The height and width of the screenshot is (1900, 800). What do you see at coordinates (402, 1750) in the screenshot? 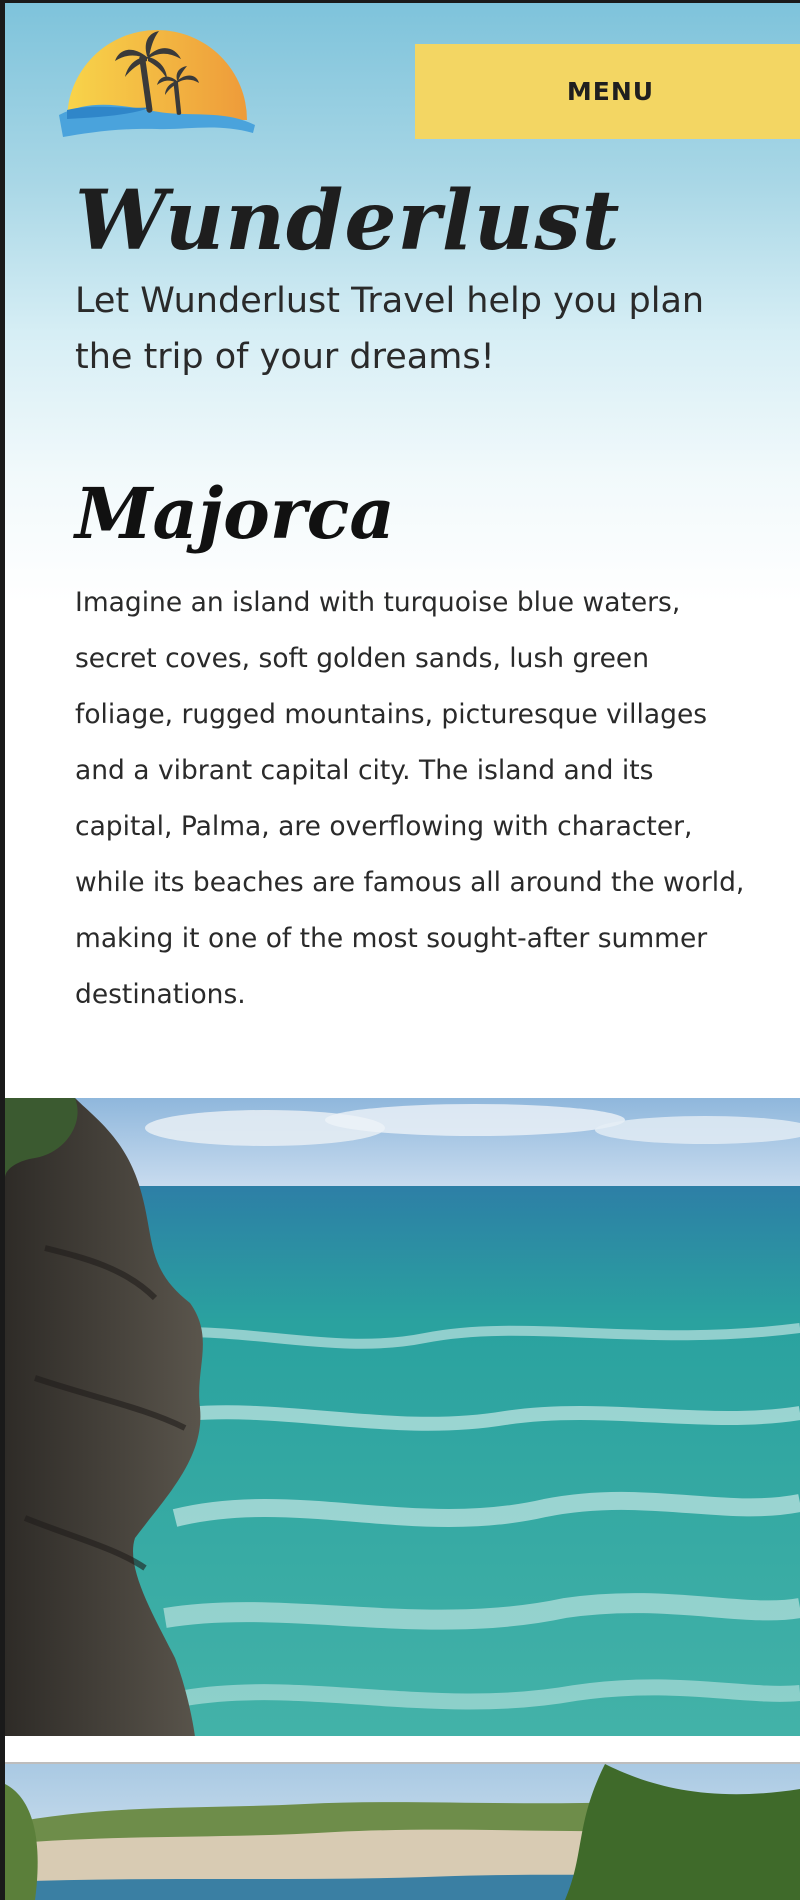
I see `photo-divider` at bounding box center [402, 1750].